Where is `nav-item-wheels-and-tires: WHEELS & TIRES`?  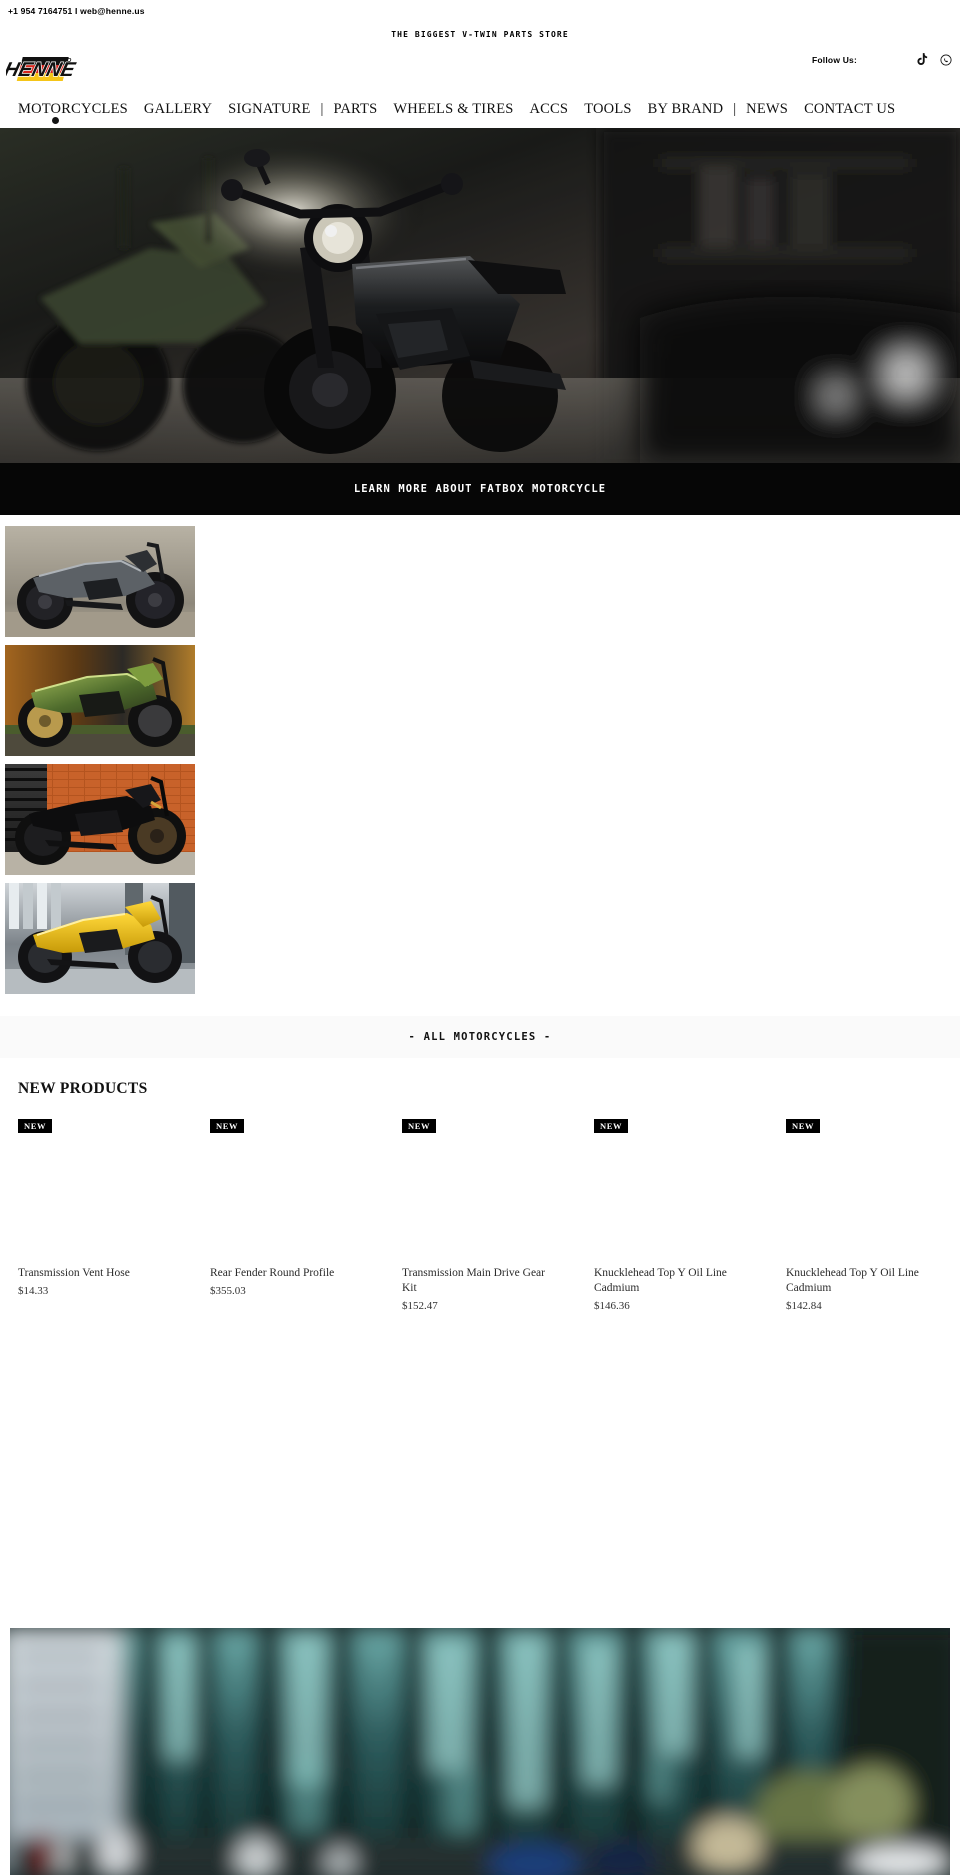
nav-item-wheels-and-tires: WHEELS & TIRES is located at coordinates (453, 109).